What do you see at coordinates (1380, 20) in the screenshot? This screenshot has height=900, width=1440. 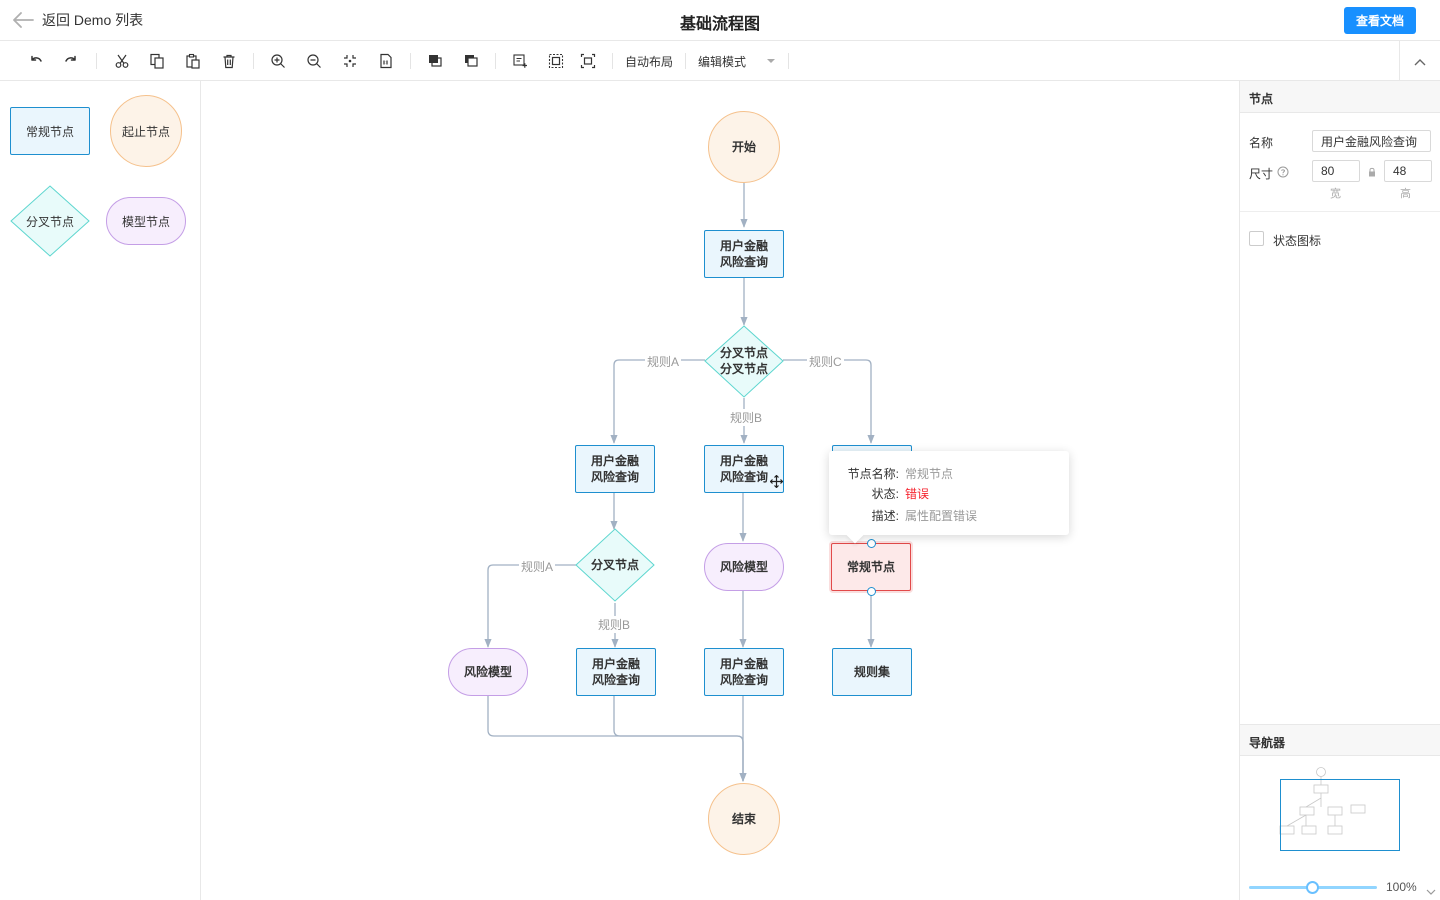 I see `view-docs-button: 查看文档` at bounding box center [1380, 20].